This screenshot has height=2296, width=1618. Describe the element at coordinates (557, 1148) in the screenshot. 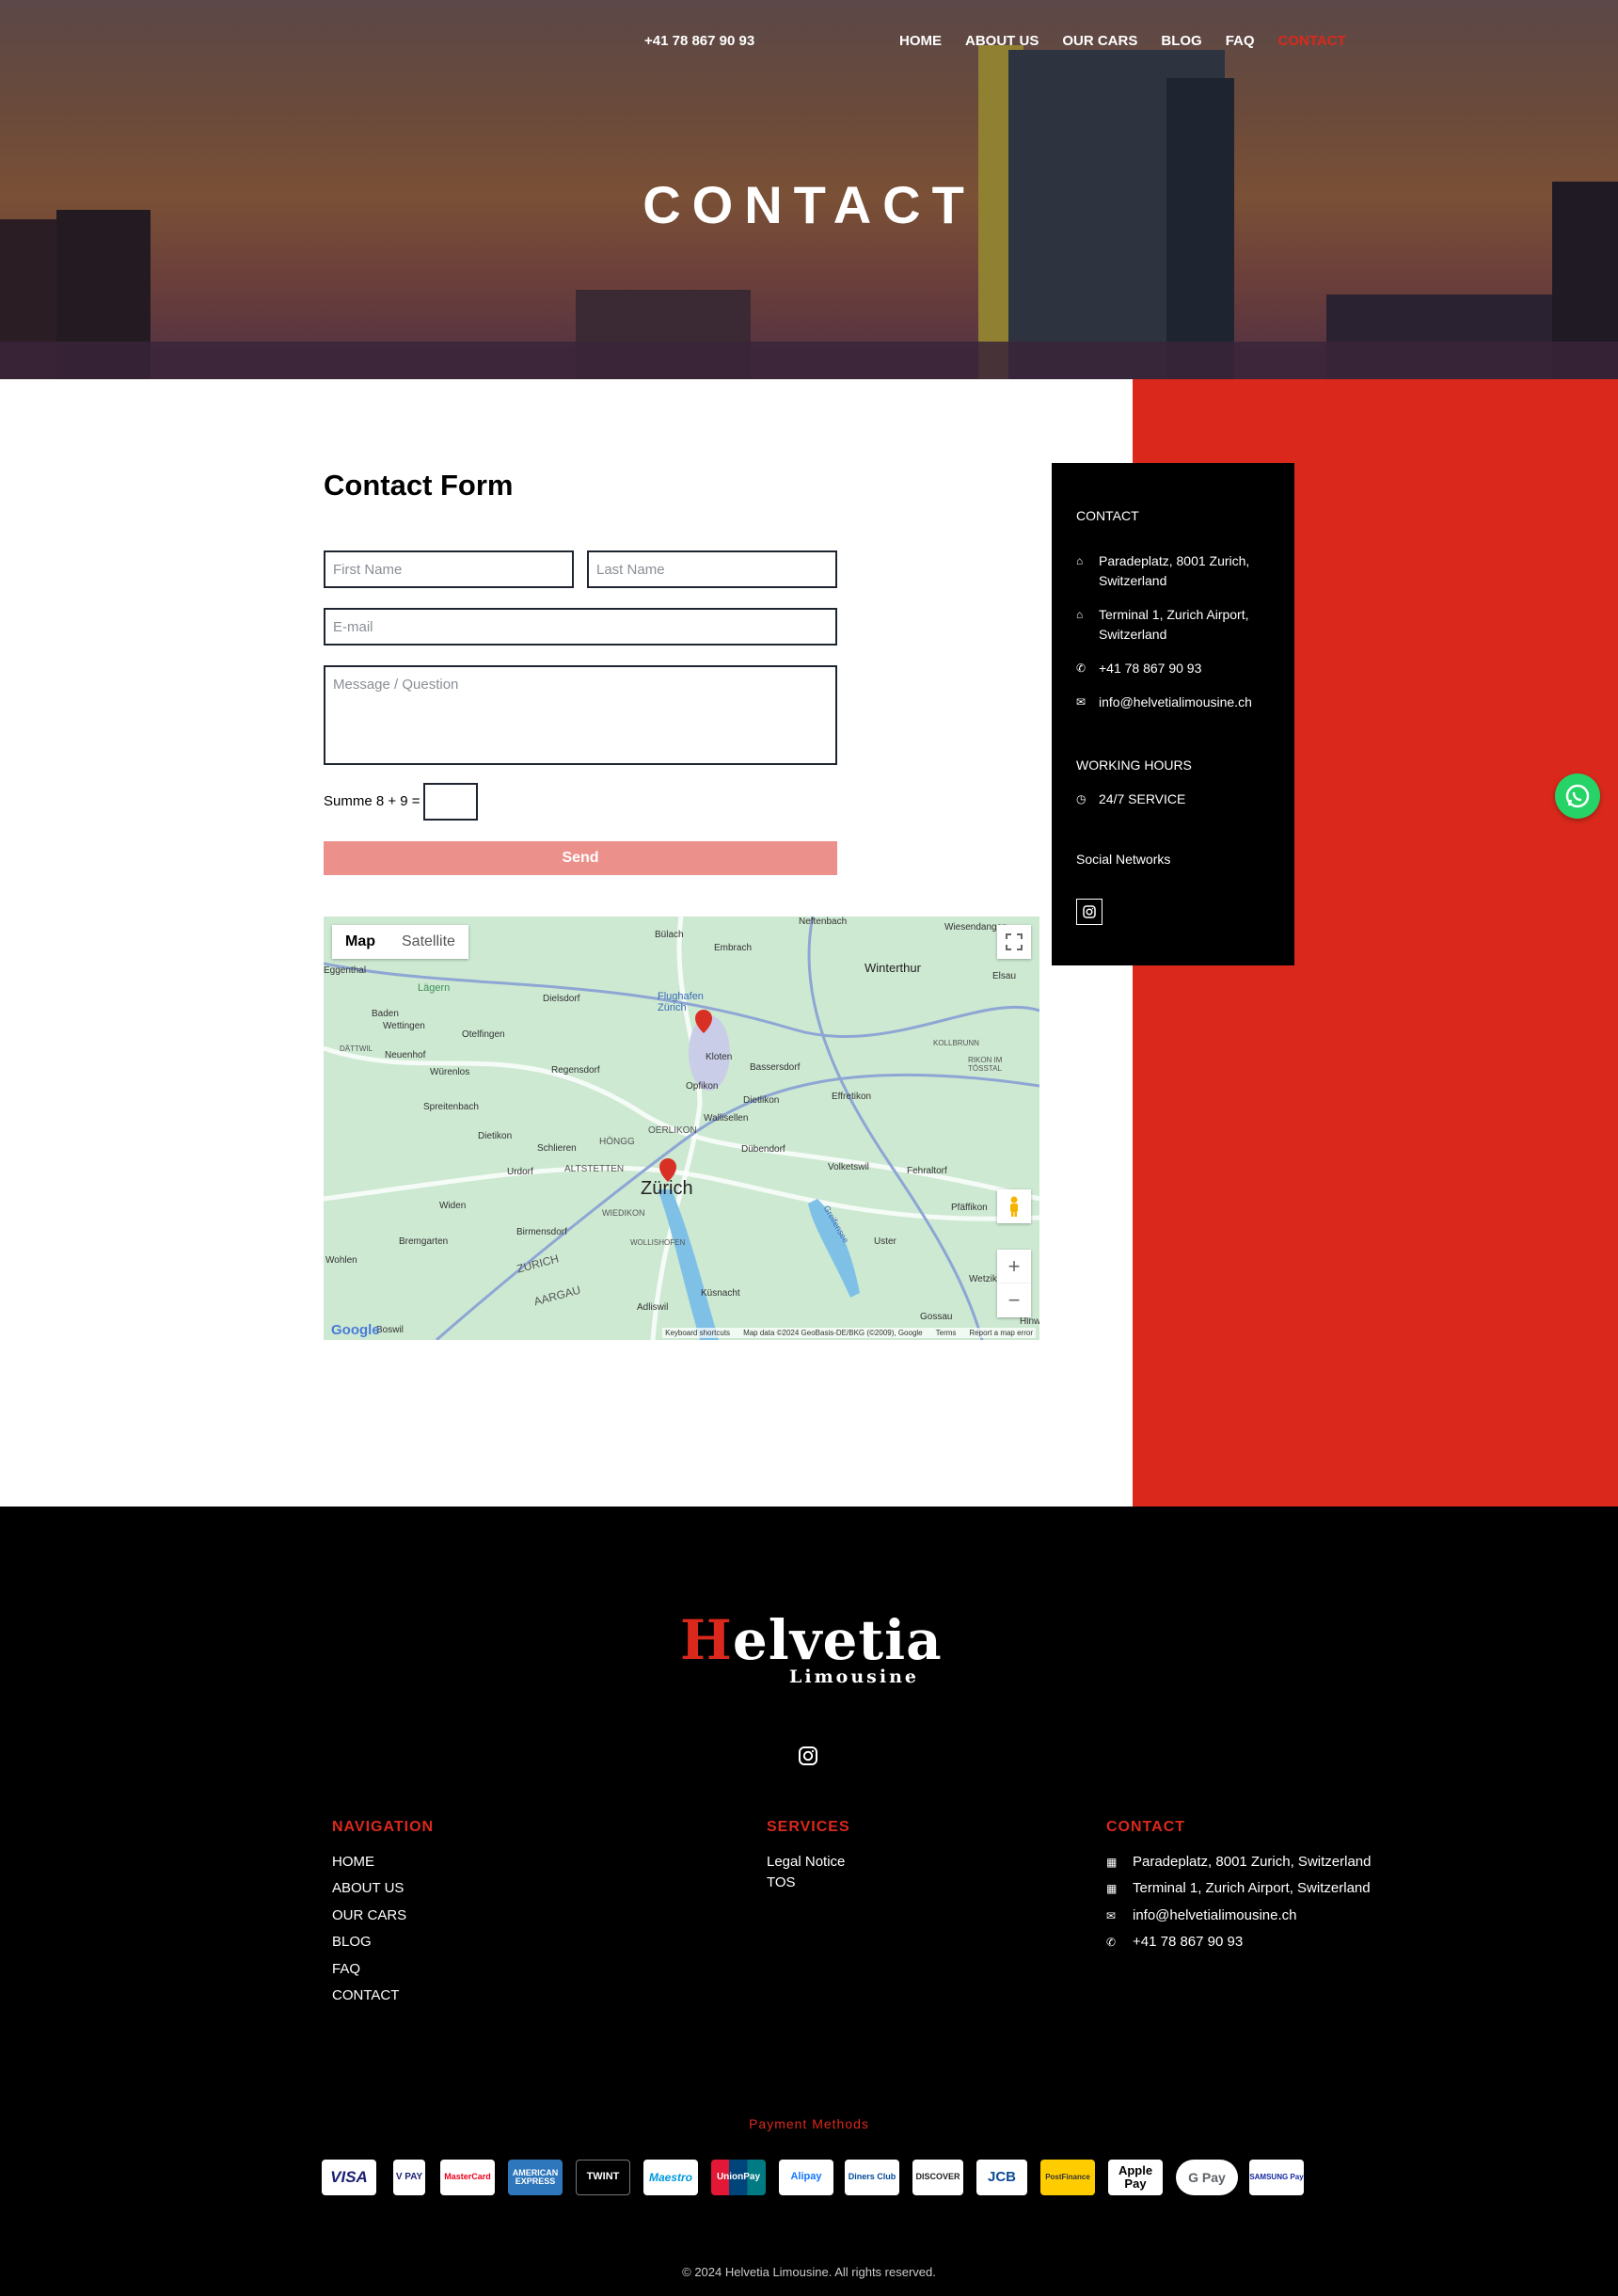

I see `map-label-schlieren: Schlieren` at that location.